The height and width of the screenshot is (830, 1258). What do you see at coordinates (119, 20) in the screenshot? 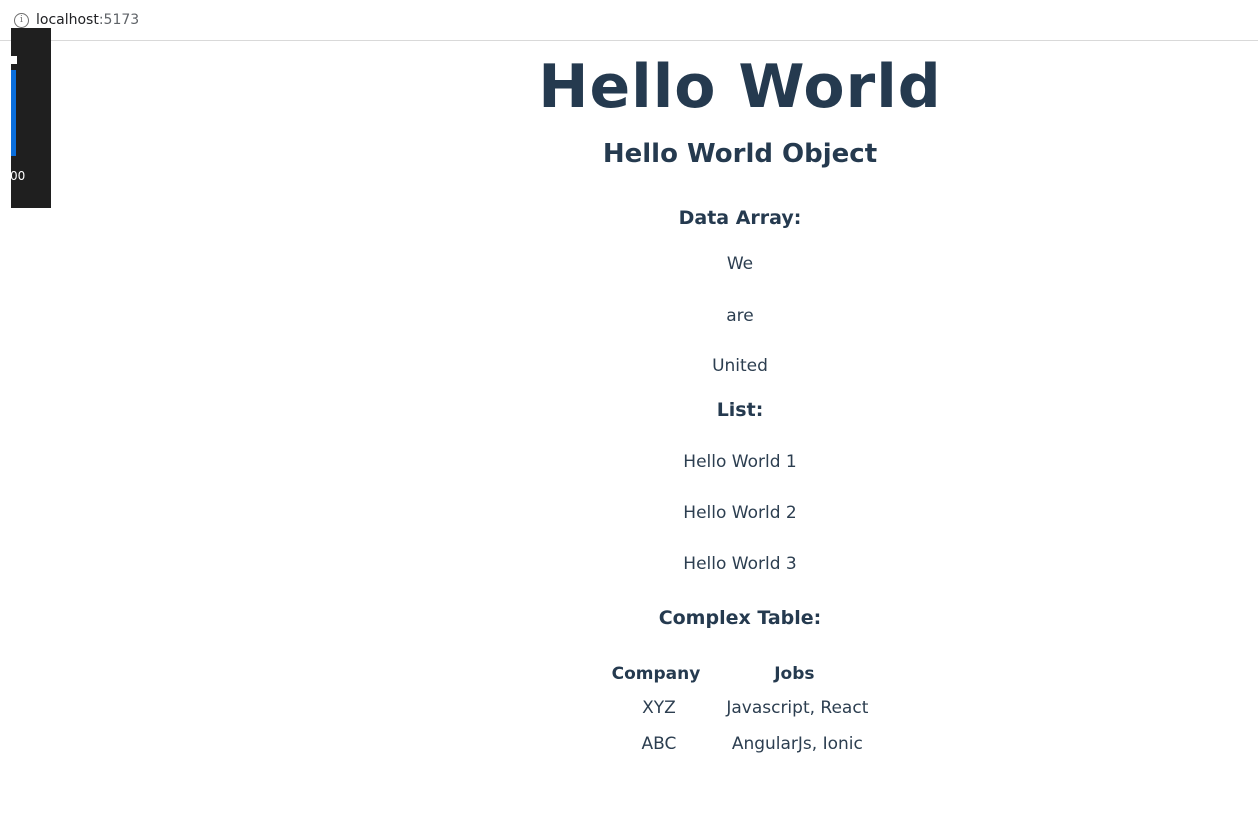
I see `url-port: :5173` at bounding box center [119, 20].